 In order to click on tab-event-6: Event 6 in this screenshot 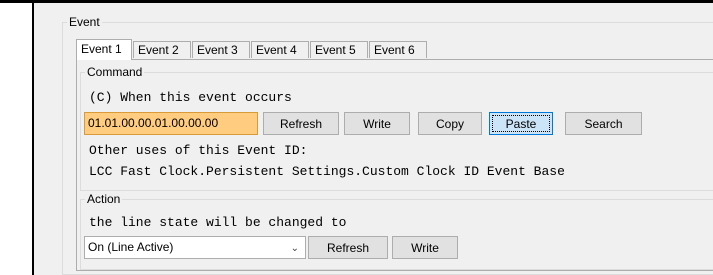, I will do `click(398, 49)`.